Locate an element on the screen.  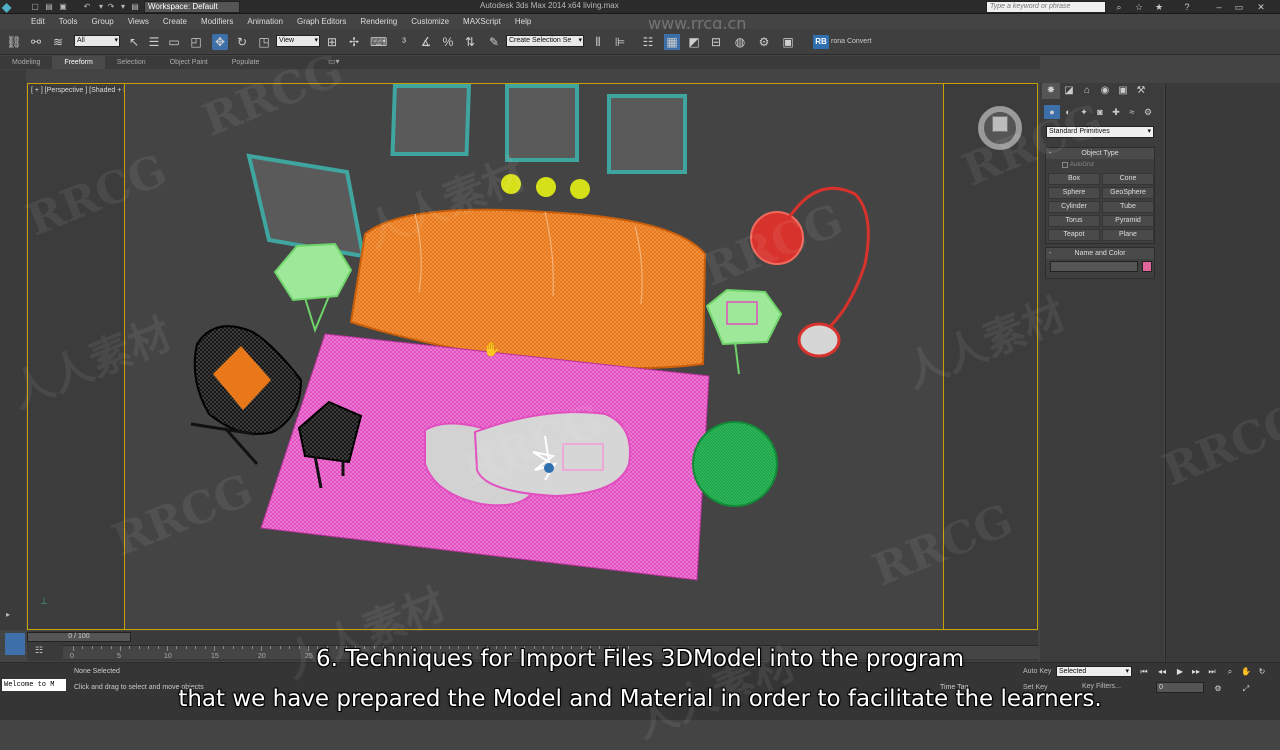
selection-filter-dropdown: All ▾ is located at coordinates (97, 41).